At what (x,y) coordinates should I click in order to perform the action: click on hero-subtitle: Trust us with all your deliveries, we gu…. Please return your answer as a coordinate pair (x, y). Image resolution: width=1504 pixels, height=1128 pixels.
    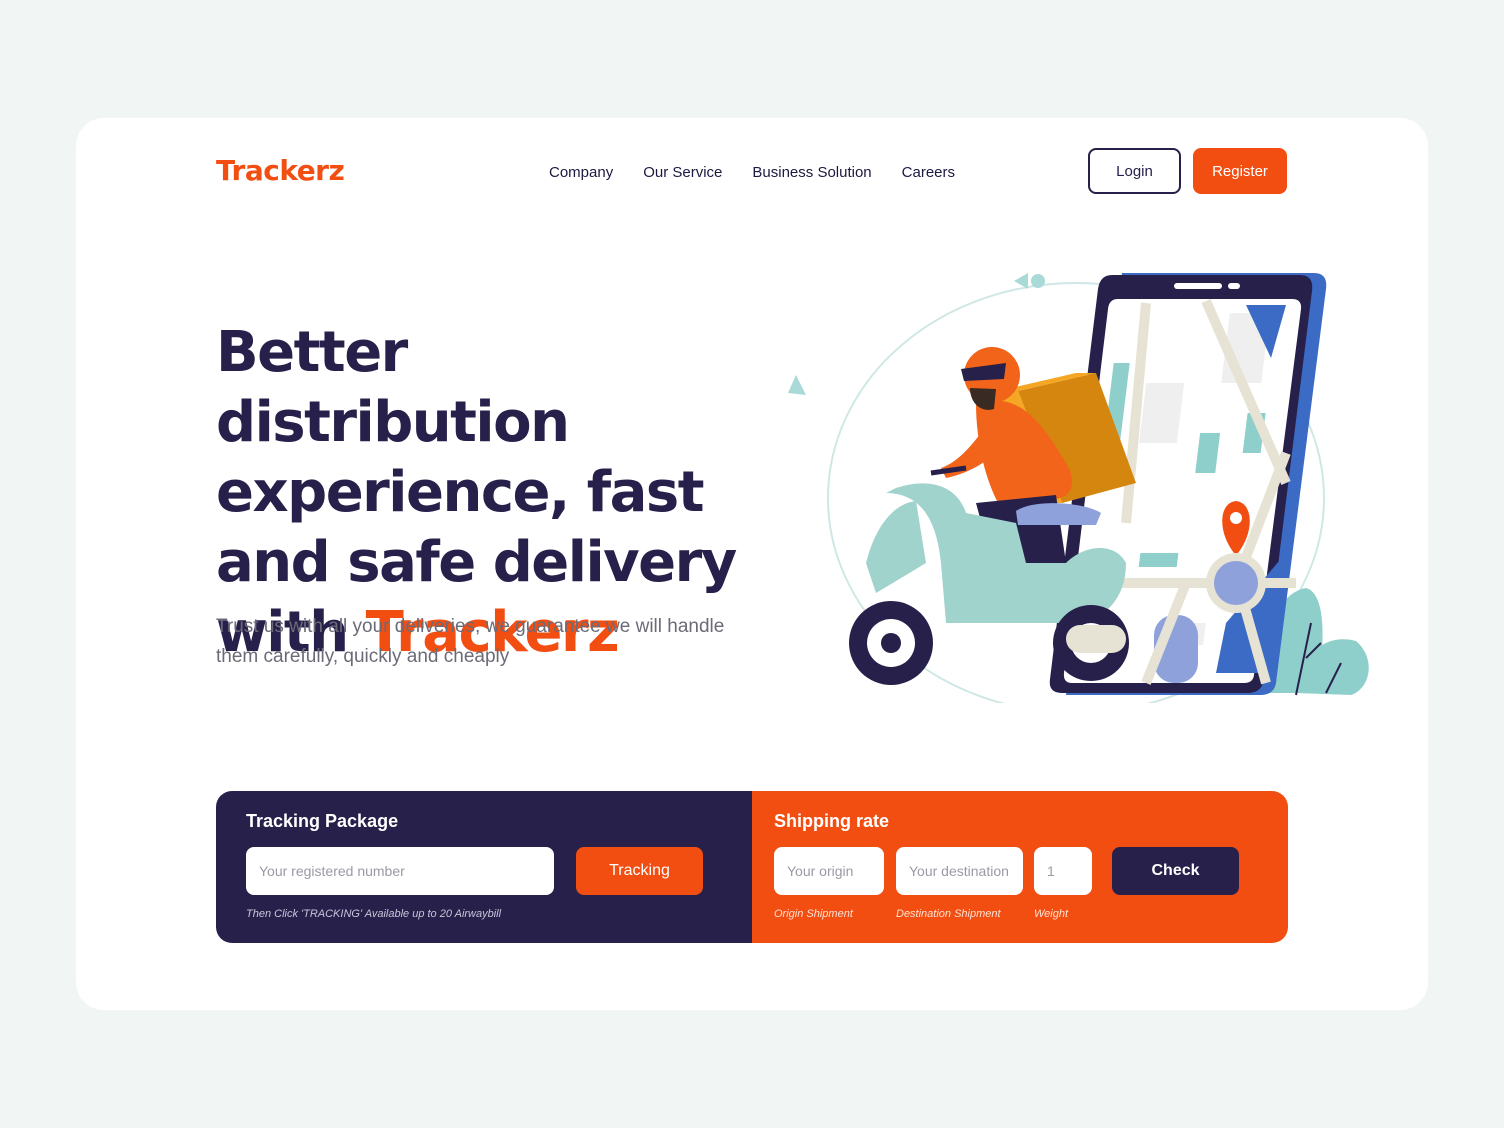
    Looking at the image, I should click on (470, 641).